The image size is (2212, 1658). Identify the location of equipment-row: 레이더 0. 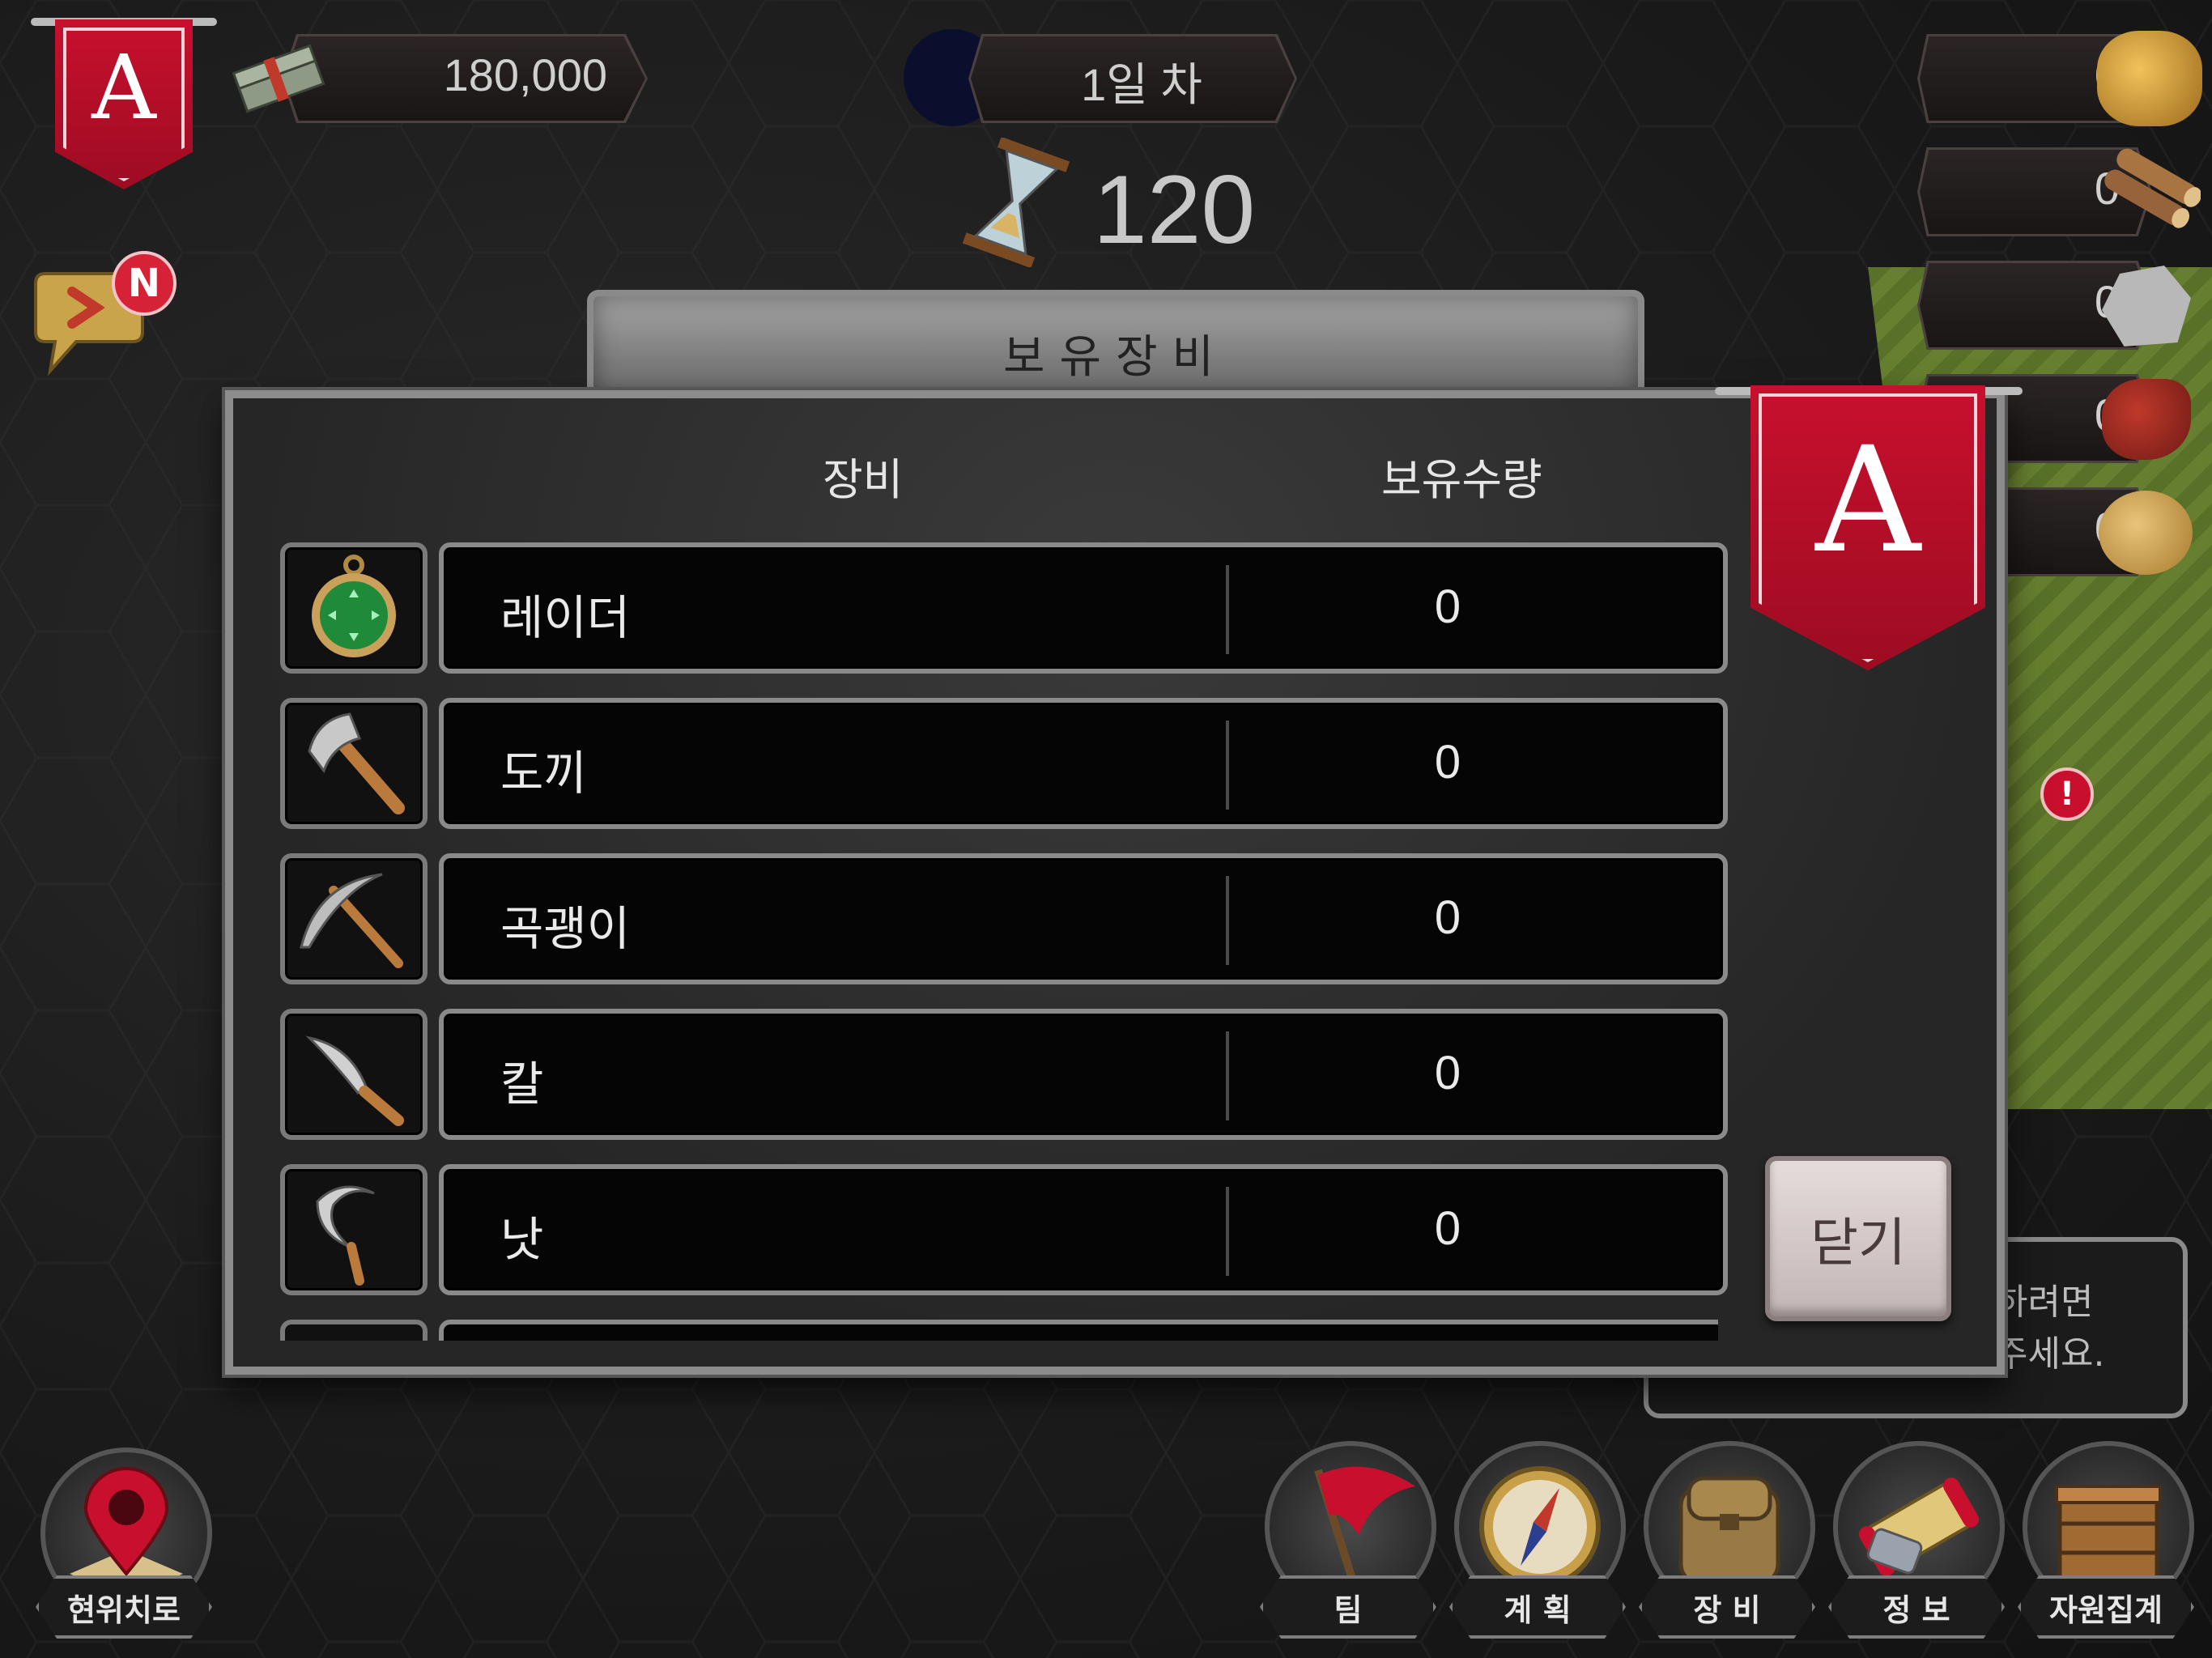
(1084, 608).